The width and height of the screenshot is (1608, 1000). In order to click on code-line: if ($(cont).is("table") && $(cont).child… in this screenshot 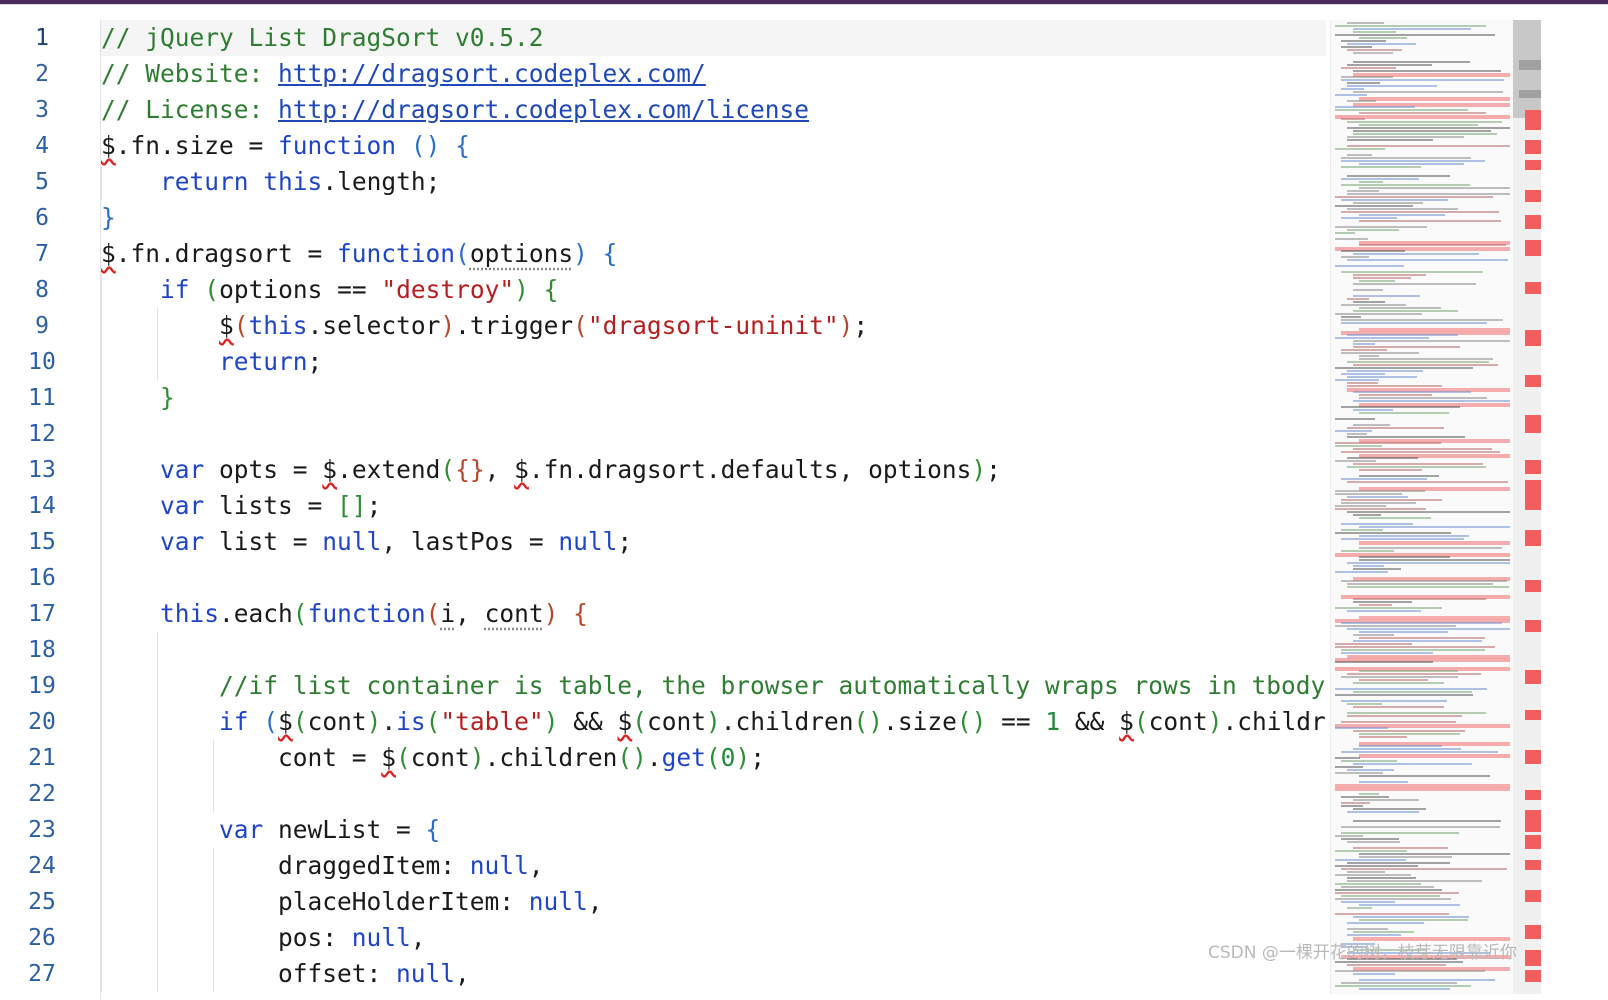, I will do `click(713, 722)`.